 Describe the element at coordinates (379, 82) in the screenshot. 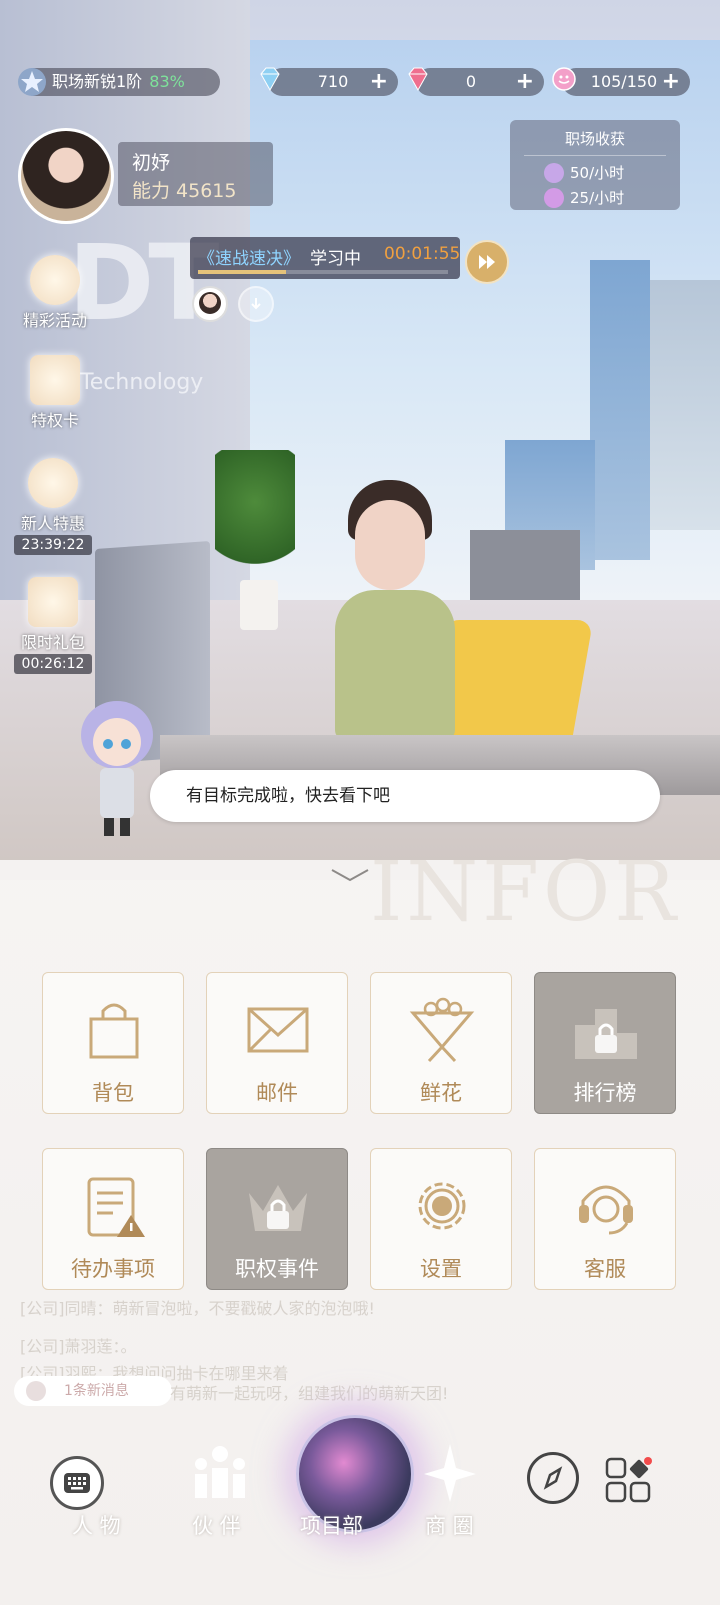

I see `add-blue-diamond-button: +` at that location.